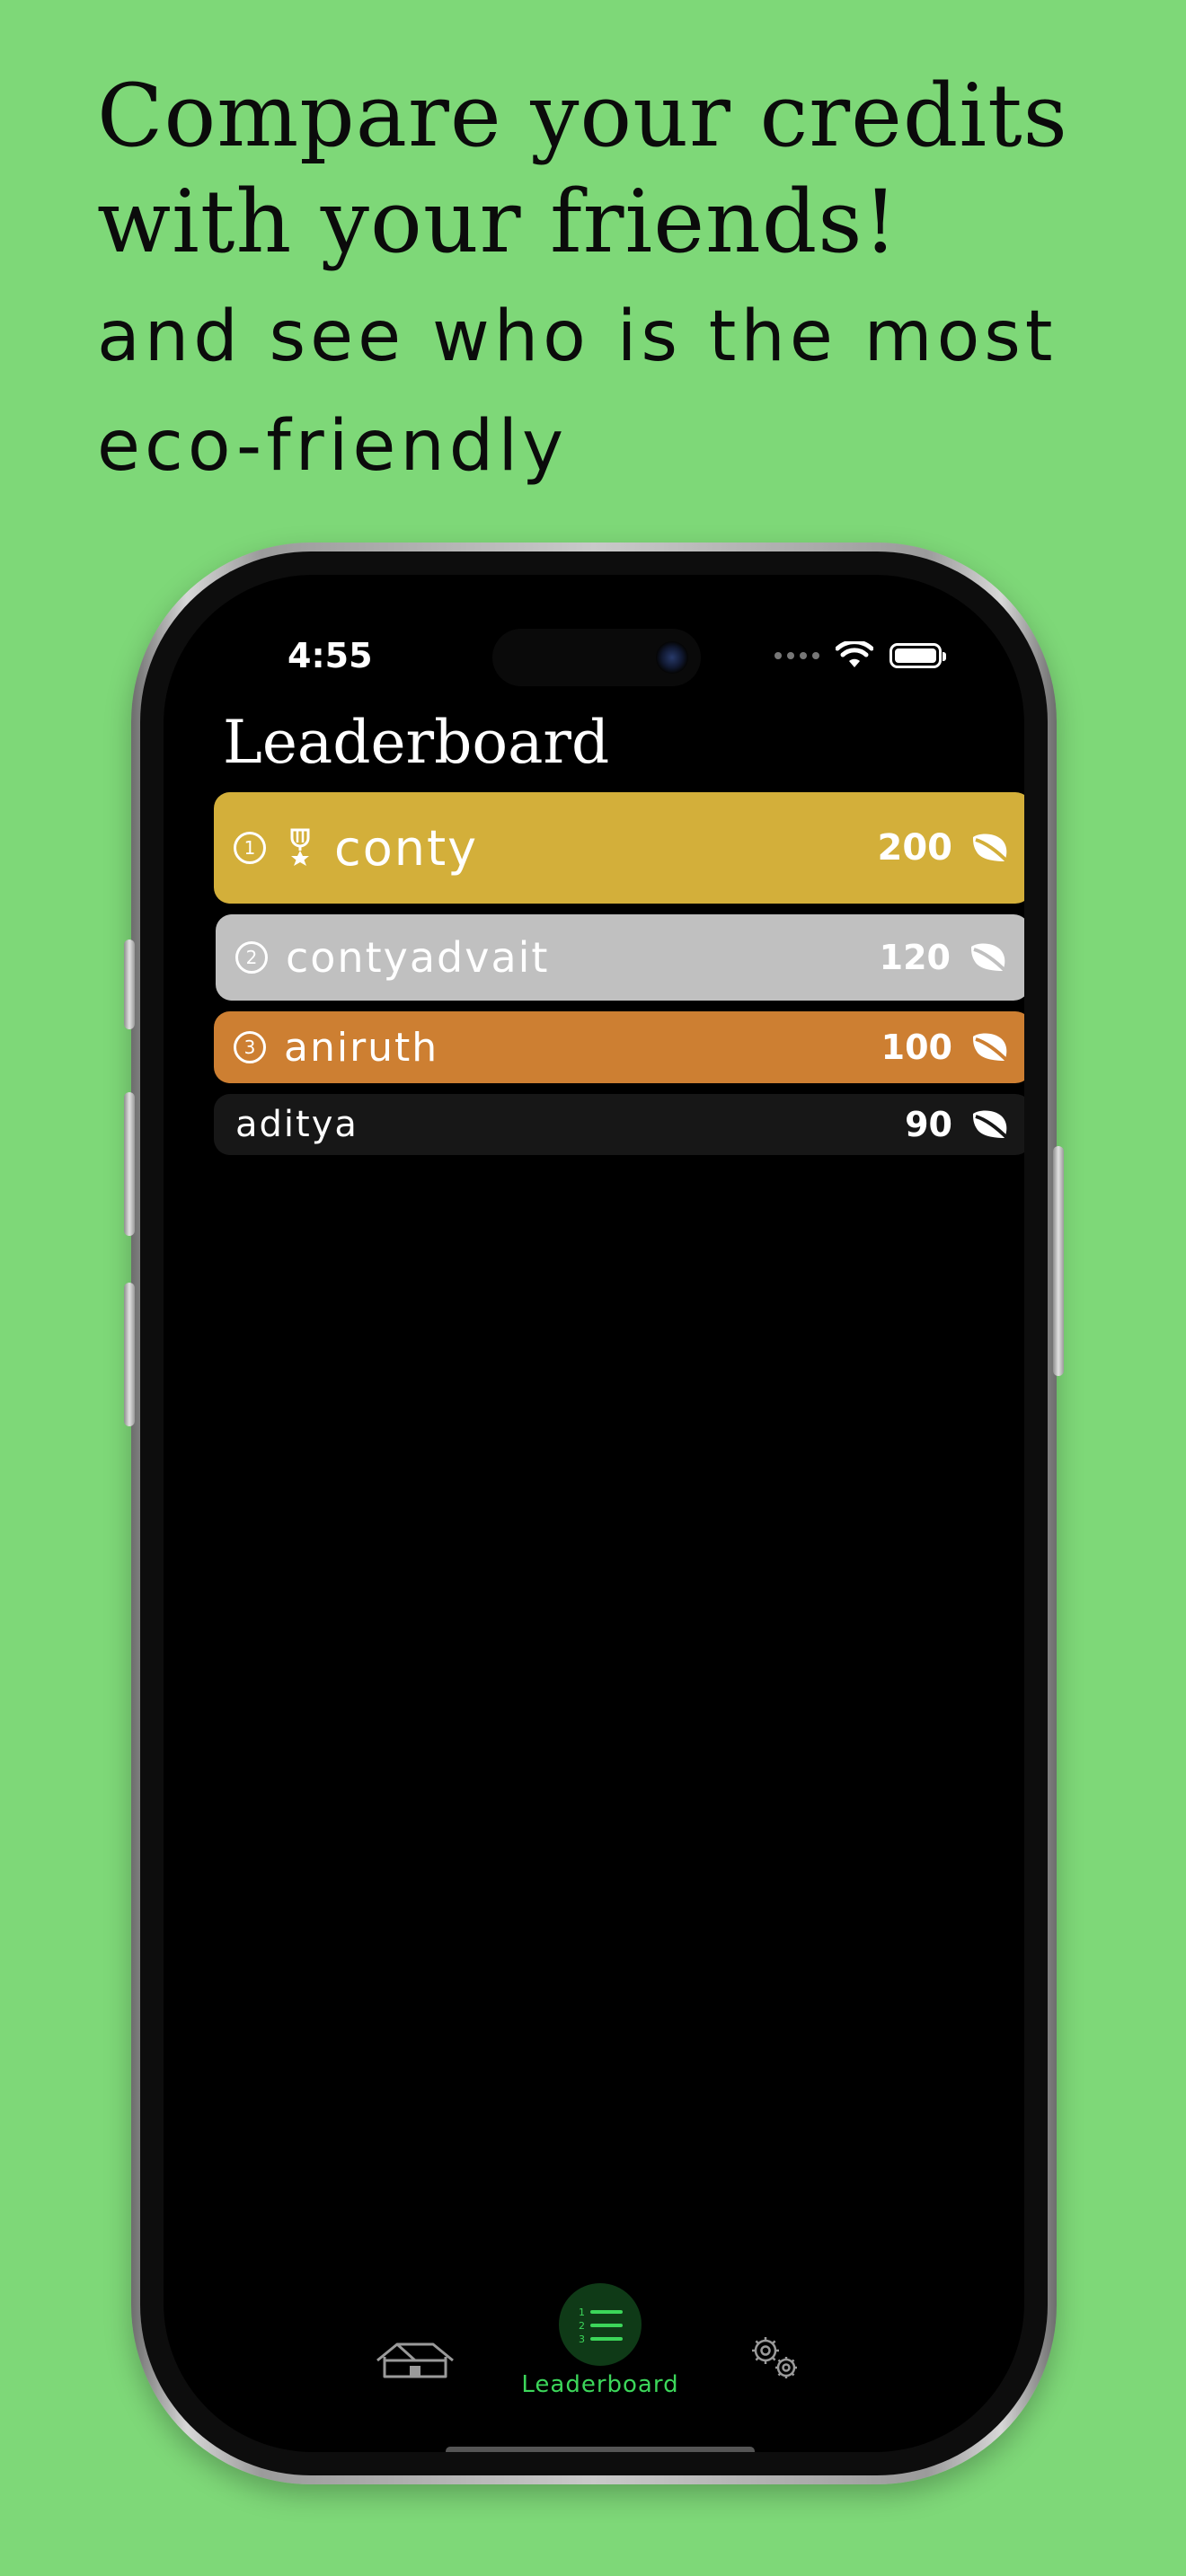 The width and height of the screenshot is (1186, 2576). Describe the element at coordinates (250, 1047) in the screenshot. I see `rank-badge: 3` at that location.